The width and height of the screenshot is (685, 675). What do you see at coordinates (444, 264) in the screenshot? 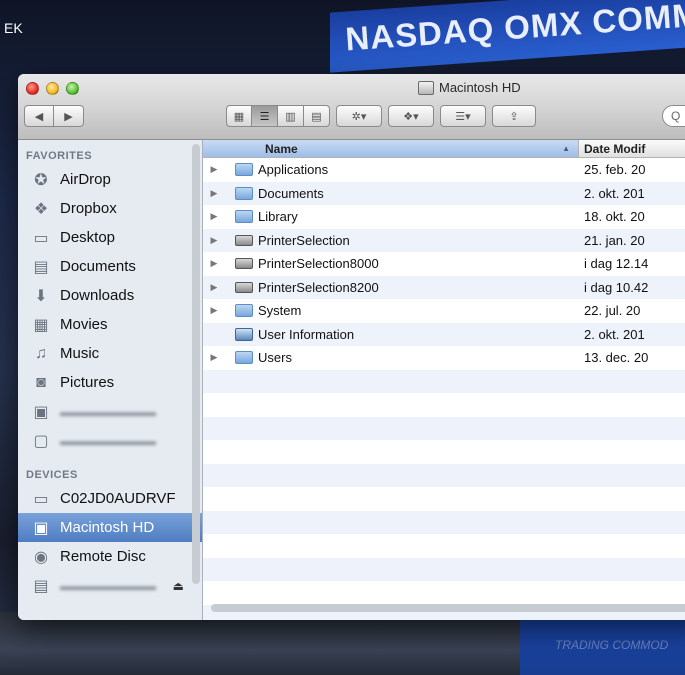
I see `table-row: ▶ PrinterSelection8000 i dag 12.14` at bounding box center [444, 264].